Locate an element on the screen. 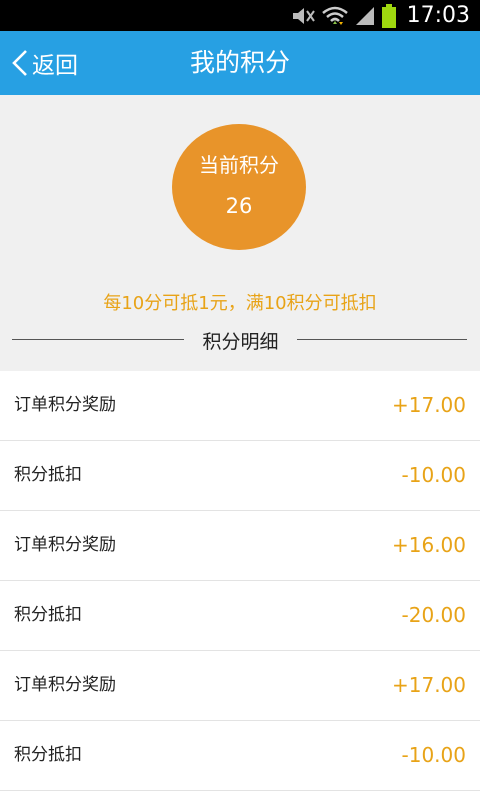 Image resolution: width=480 pixels, height=800 pixels. back-button: 返回 is located at coordinates (44, 63).